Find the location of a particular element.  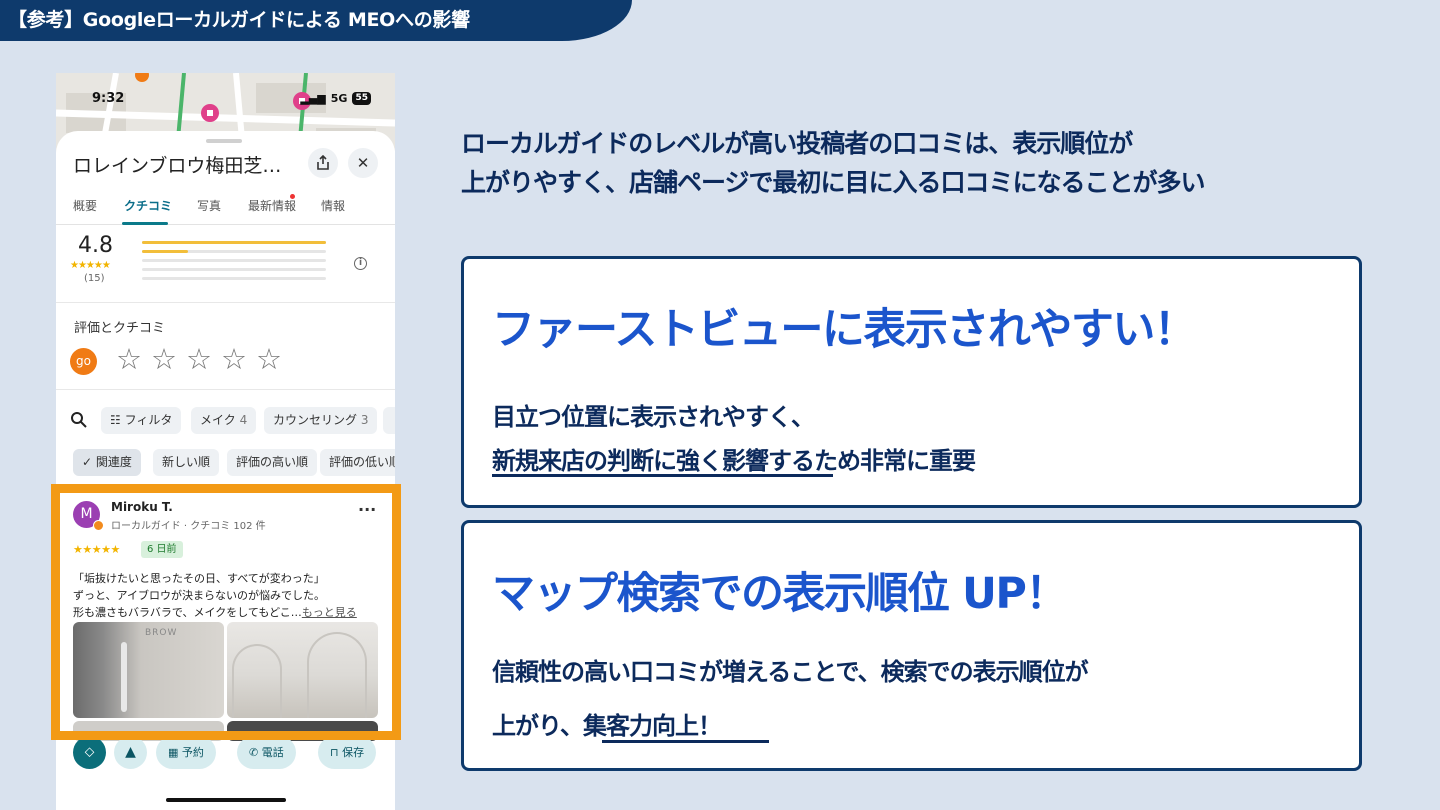

sort-newest: 新しい順 is located at coordinates (186, 462).